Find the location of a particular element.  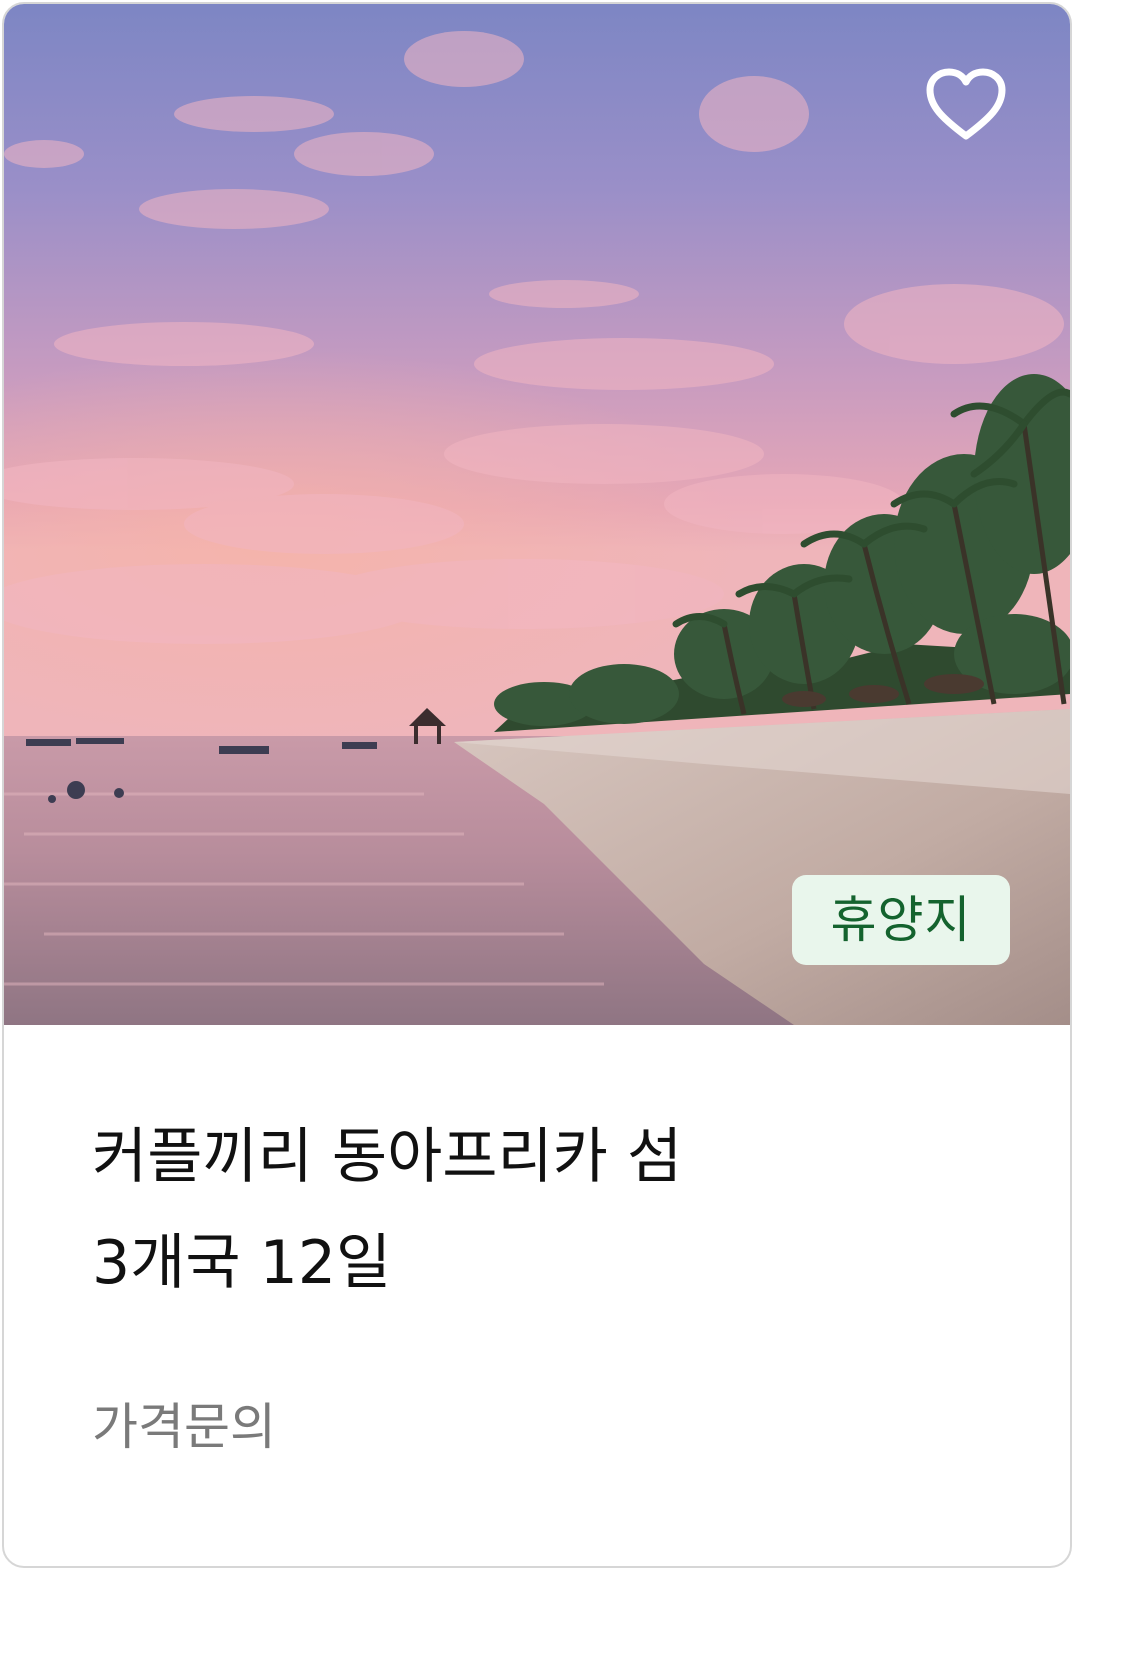

tour-title-line-1: 커플끼리 동아프리카 섬 is located at coordinates (387, 1157).